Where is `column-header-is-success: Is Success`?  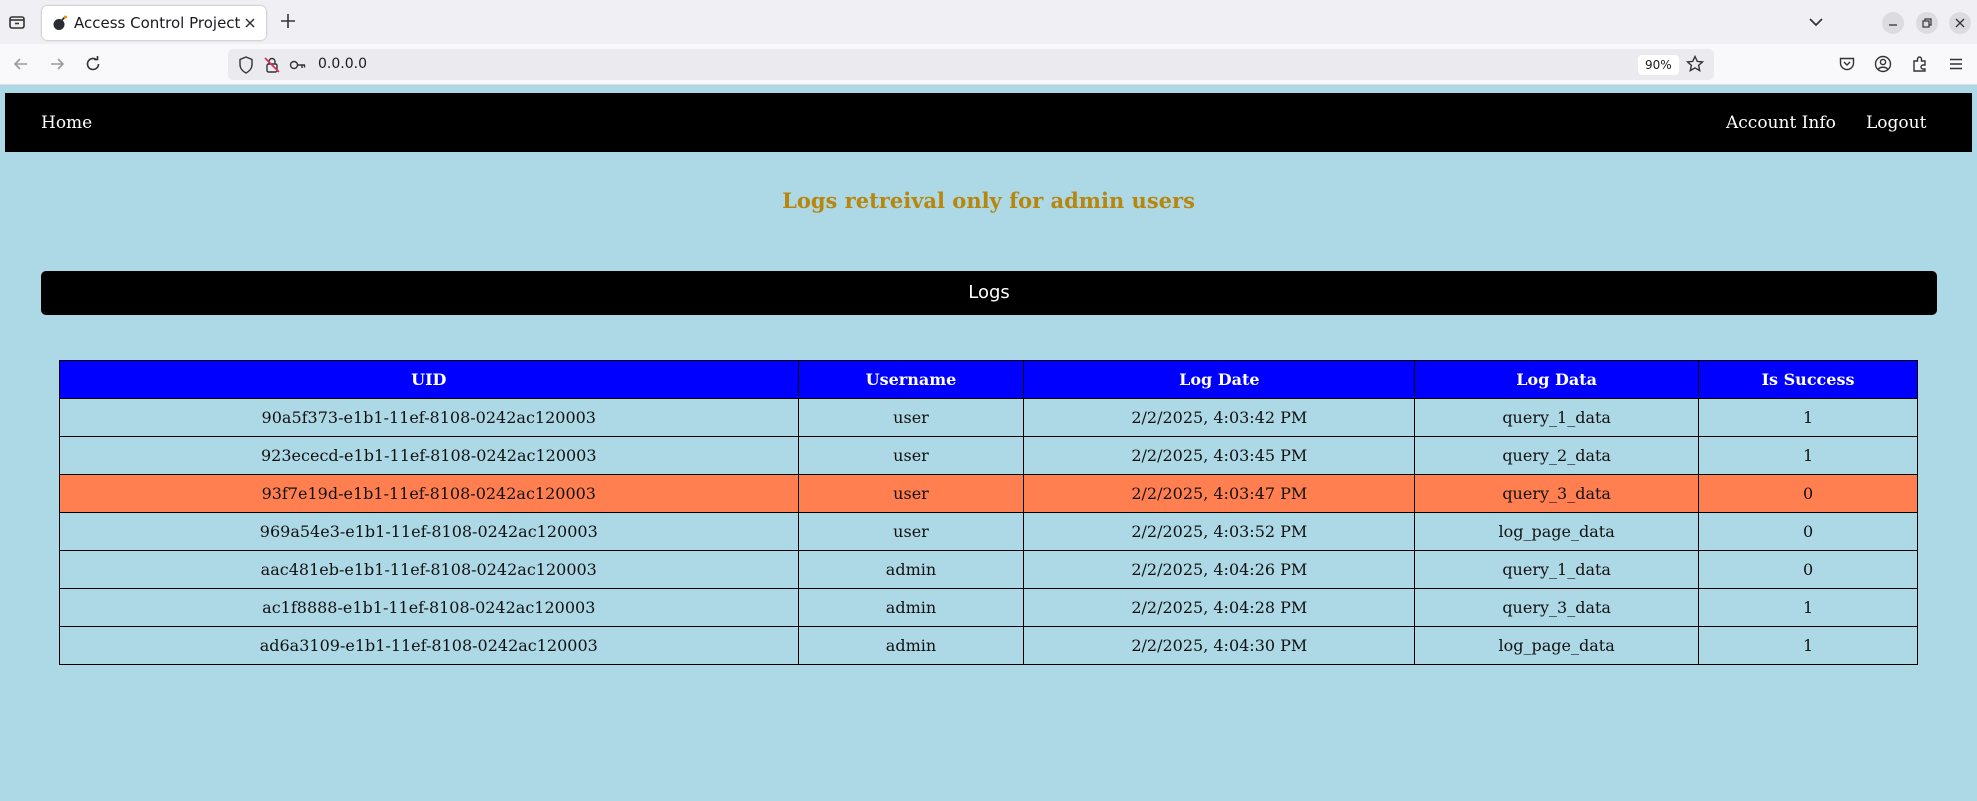 column-header-is-success: Is Success is located at coordinates (1808, 379).